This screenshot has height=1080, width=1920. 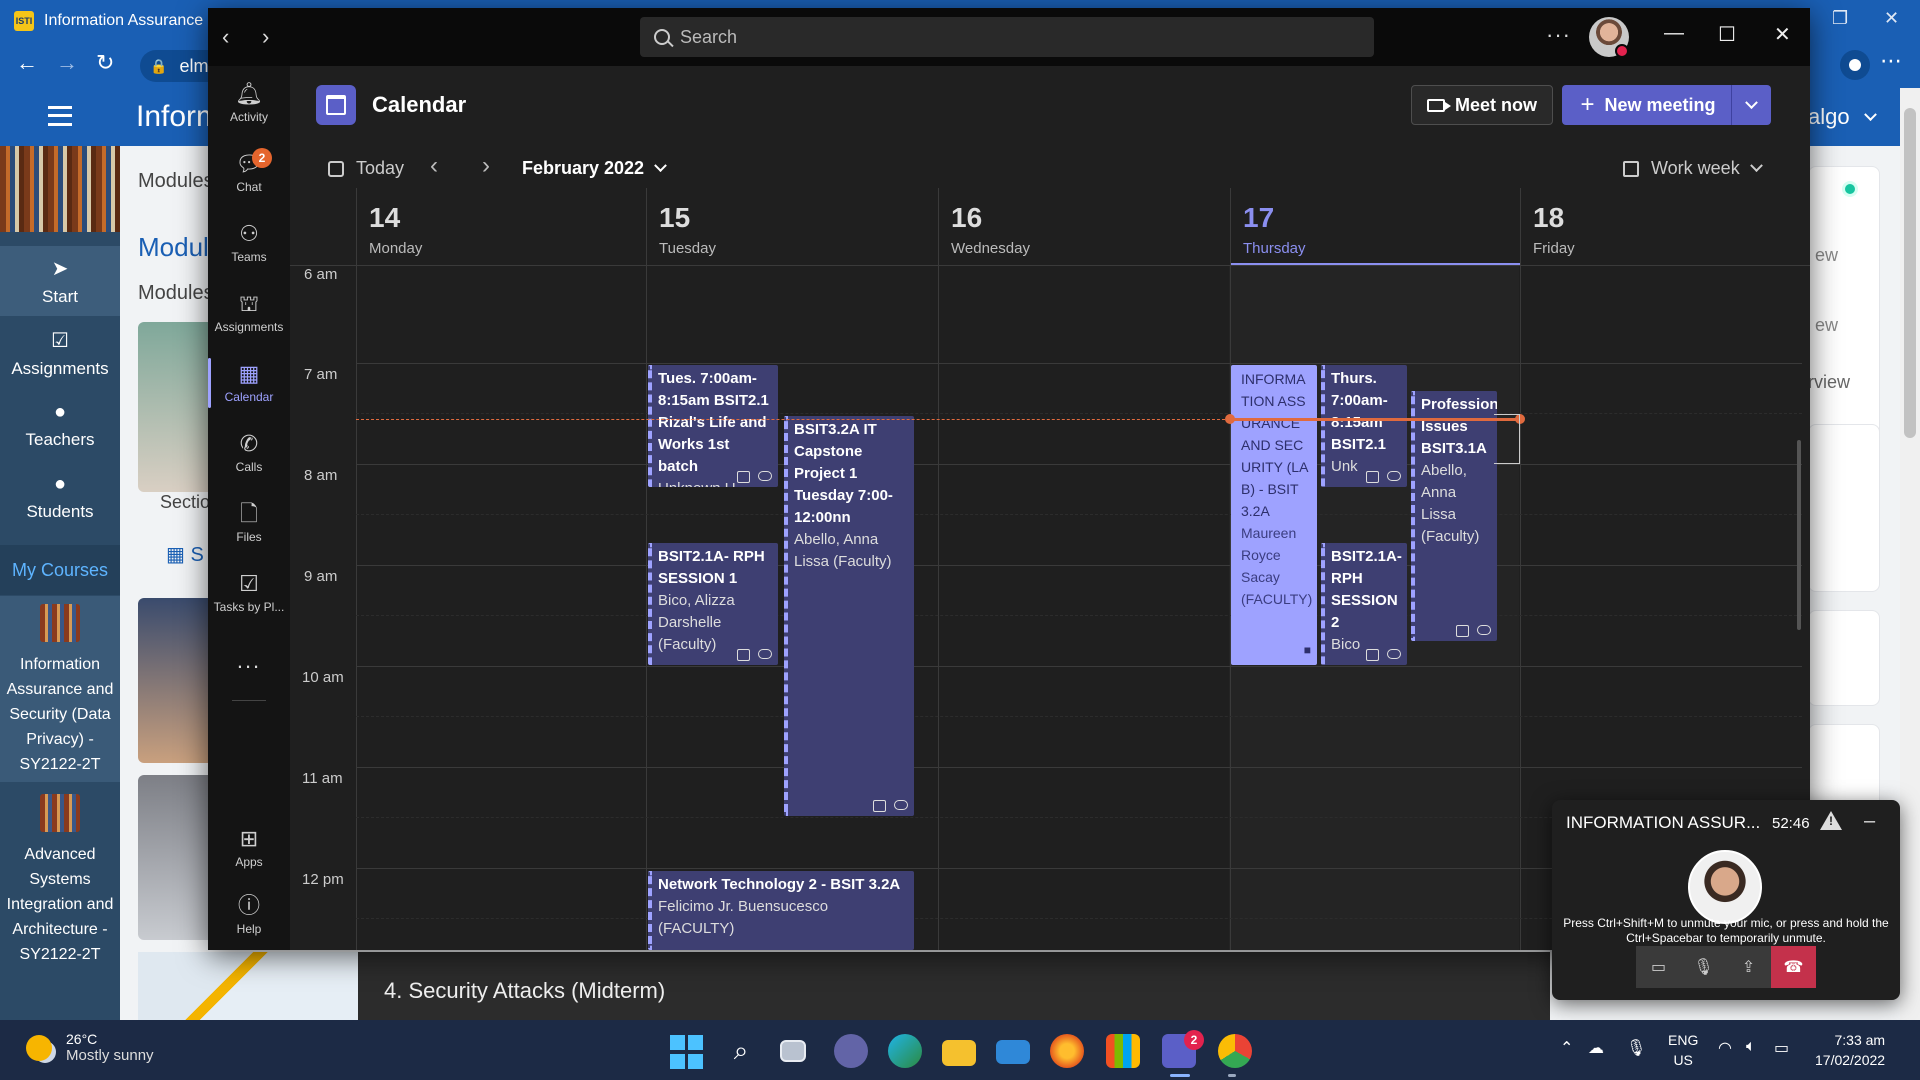 I want to click on forward-arrow-icon: →, so click(x=67, y=63).